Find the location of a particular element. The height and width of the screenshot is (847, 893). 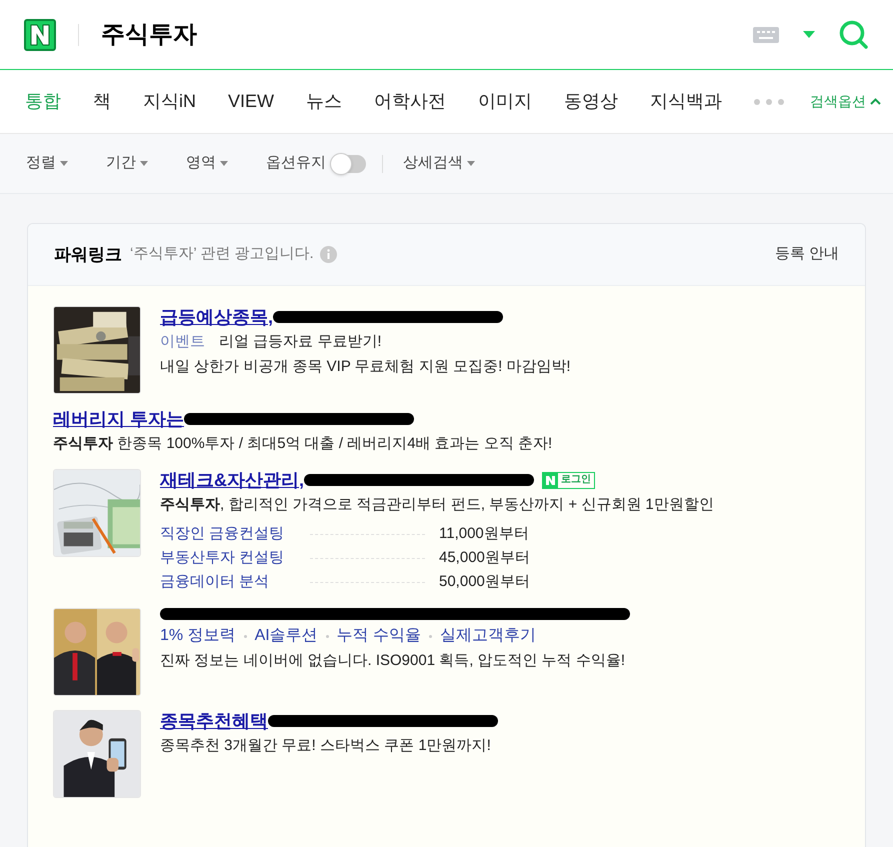

ad-label: 이벤트 is located at coordinates (182, 342).